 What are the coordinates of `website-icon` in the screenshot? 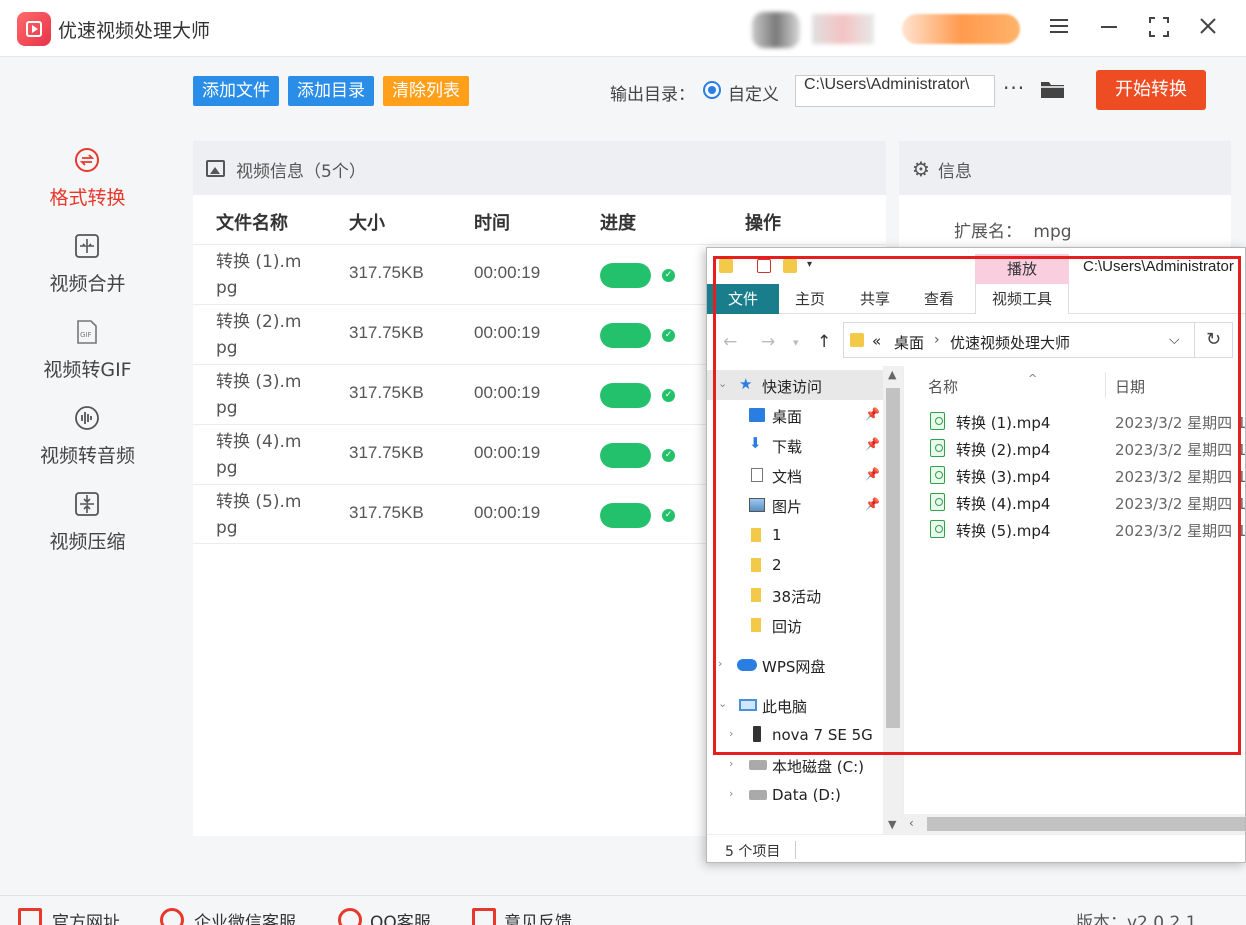 It's located at (30, 916).